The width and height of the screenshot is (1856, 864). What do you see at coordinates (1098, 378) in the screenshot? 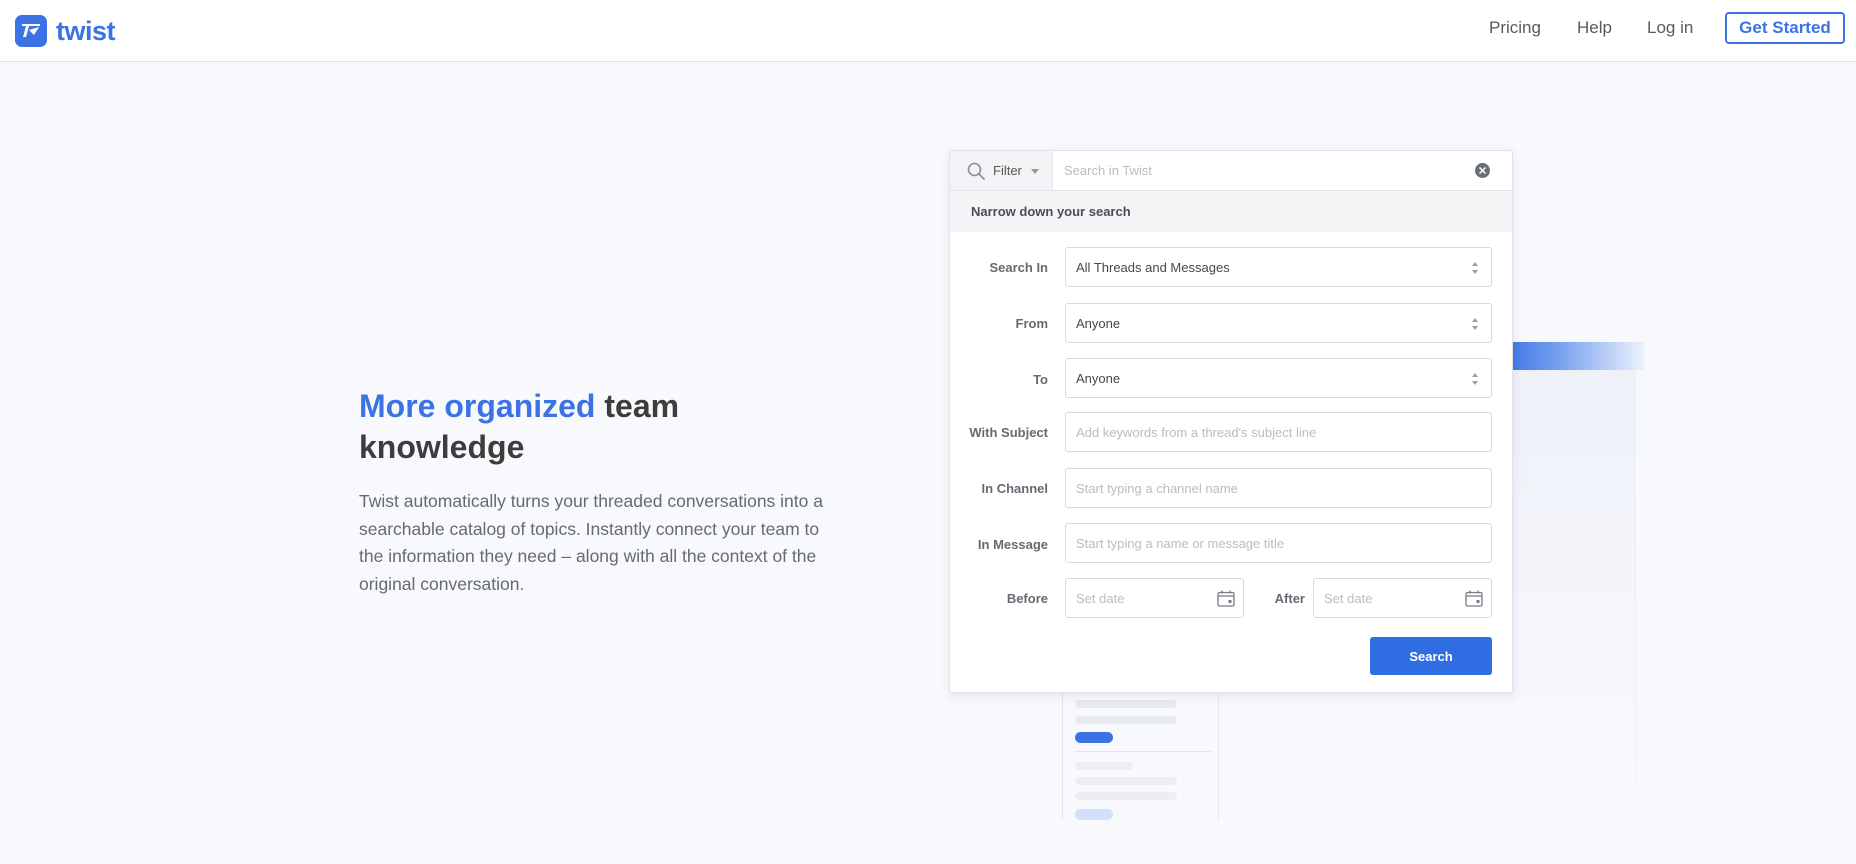
I see `to-value: Anyone` at bounding box center [1098, 378].